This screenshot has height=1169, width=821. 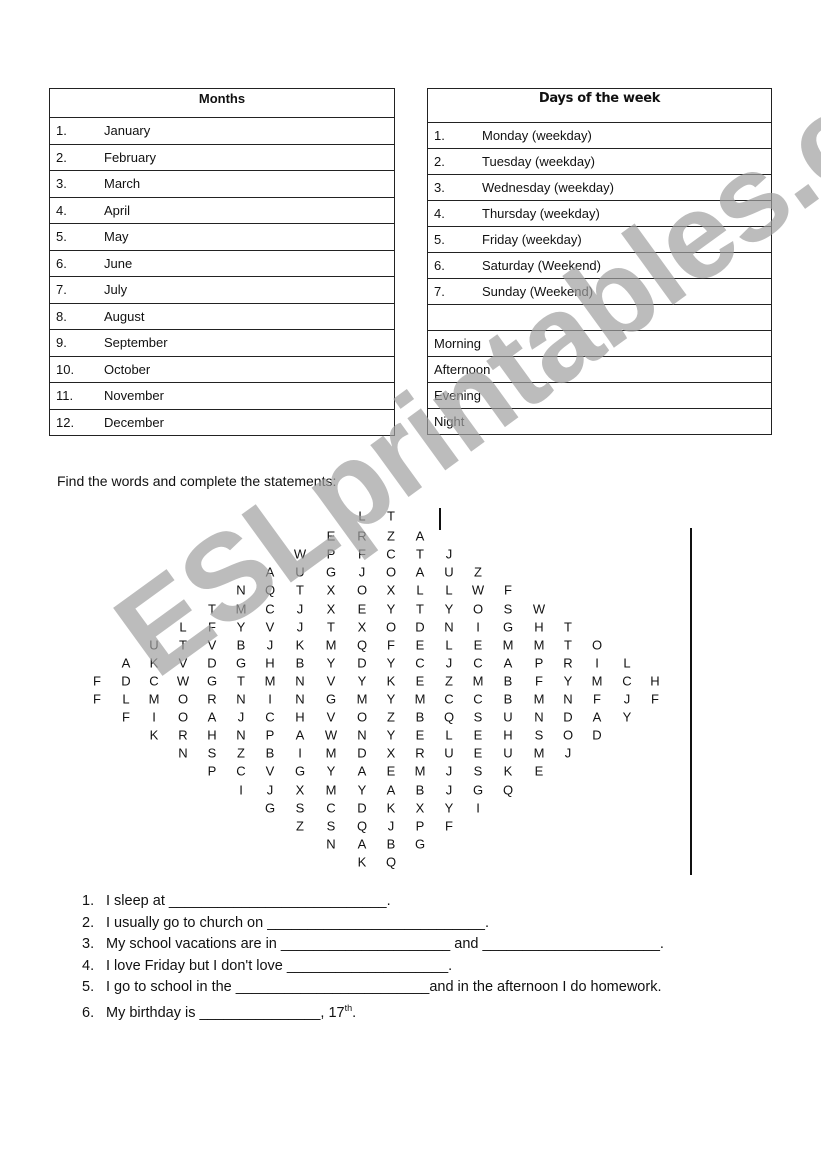 I want to click on grid-letter: V, so click(x=183, y=663).